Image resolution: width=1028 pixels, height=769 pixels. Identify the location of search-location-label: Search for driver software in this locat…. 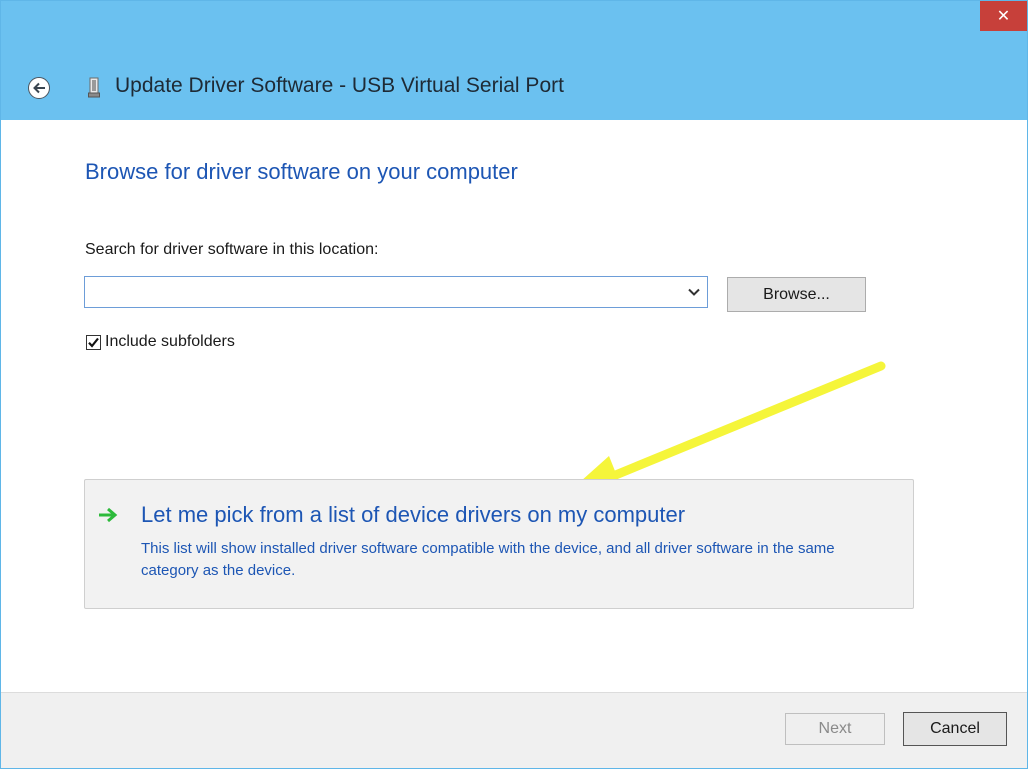
(232, 249).